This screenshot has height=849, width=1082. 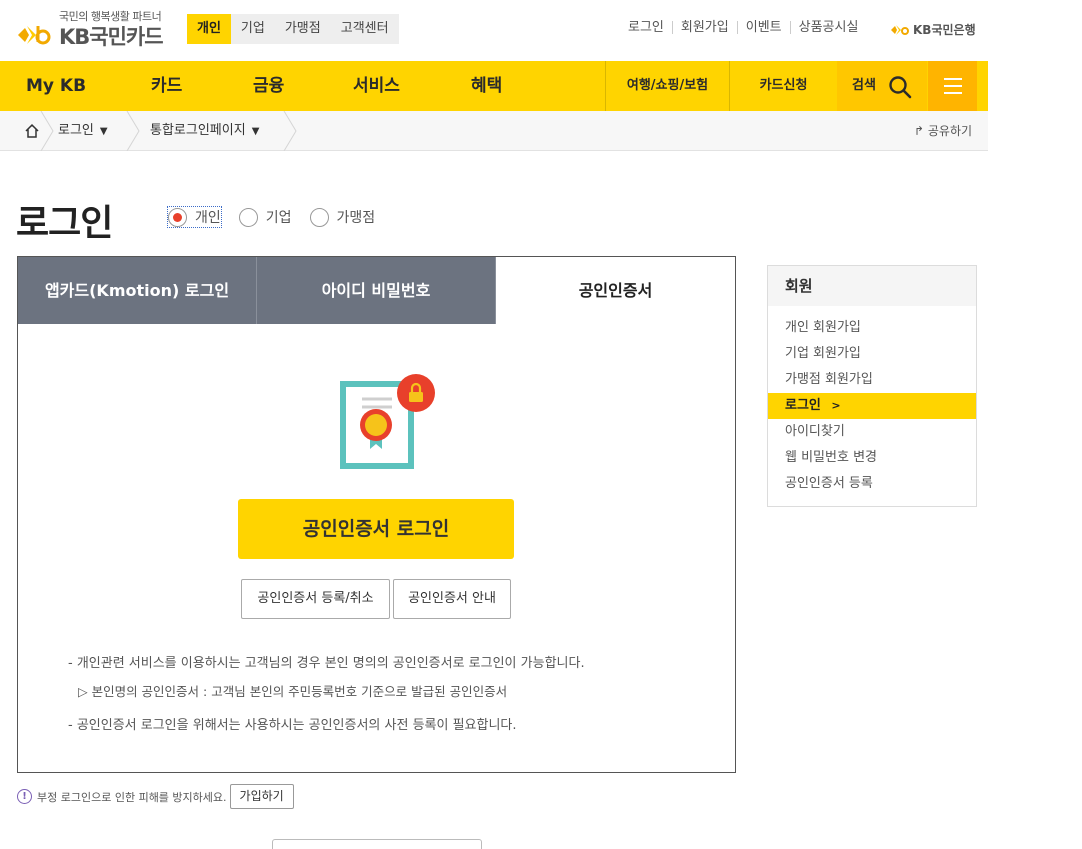 What do you see at coordinates (56, 86) in the screenshot?
I see `nav-my-kb: My KB` at bounding box center [56, 86].